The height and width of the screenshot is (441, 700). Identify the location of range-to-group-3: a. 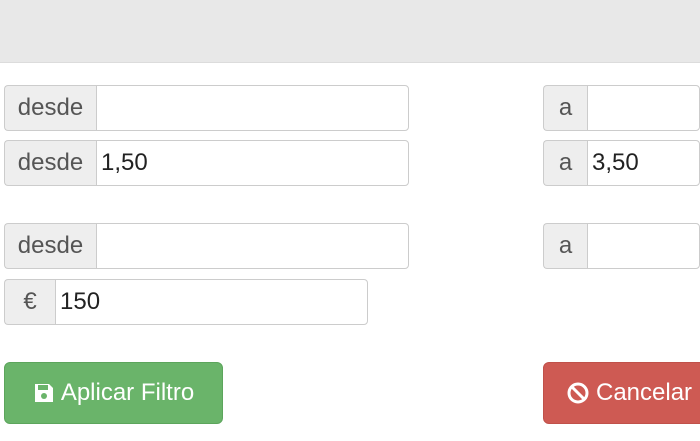
(621, 246).